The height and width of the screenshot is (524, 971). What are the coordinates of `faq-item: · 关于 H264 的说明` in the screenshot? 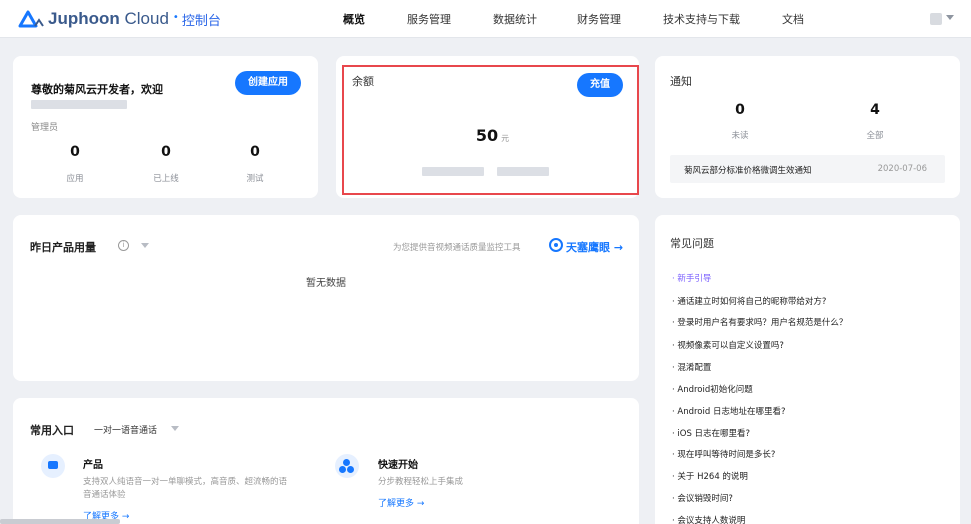 It's located at (710, 476).